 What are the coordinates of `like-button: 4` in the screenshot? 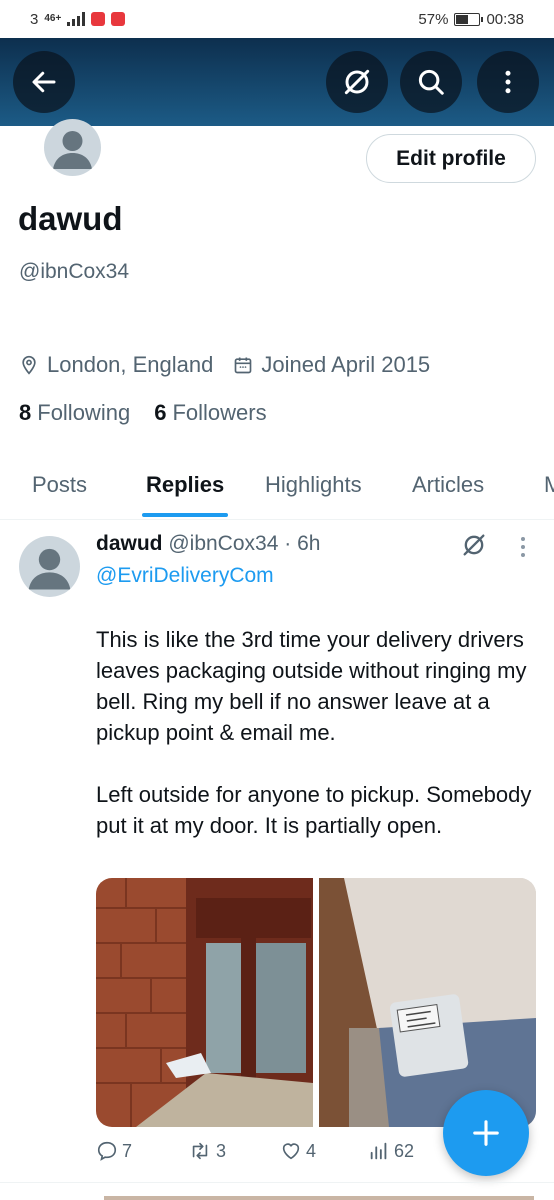 It's located at (298, 1151).